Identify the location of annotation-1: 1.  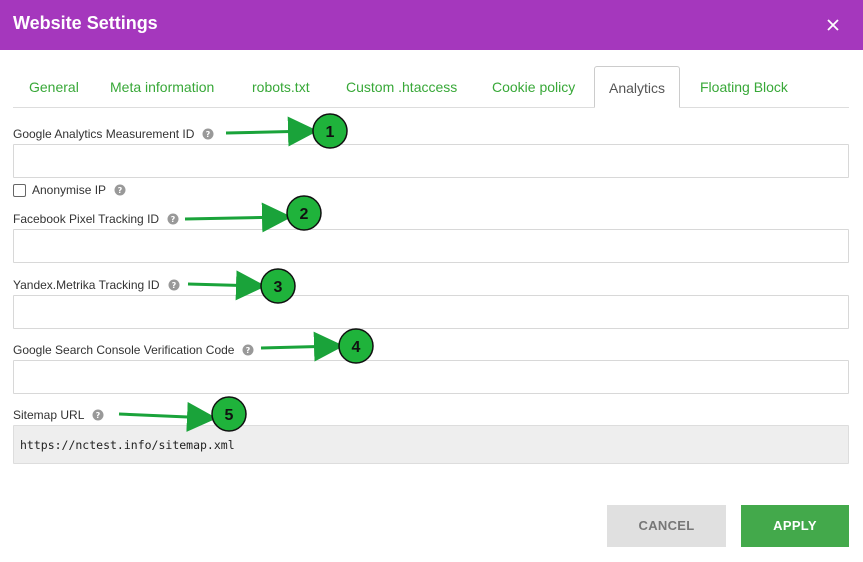
(286, 131).